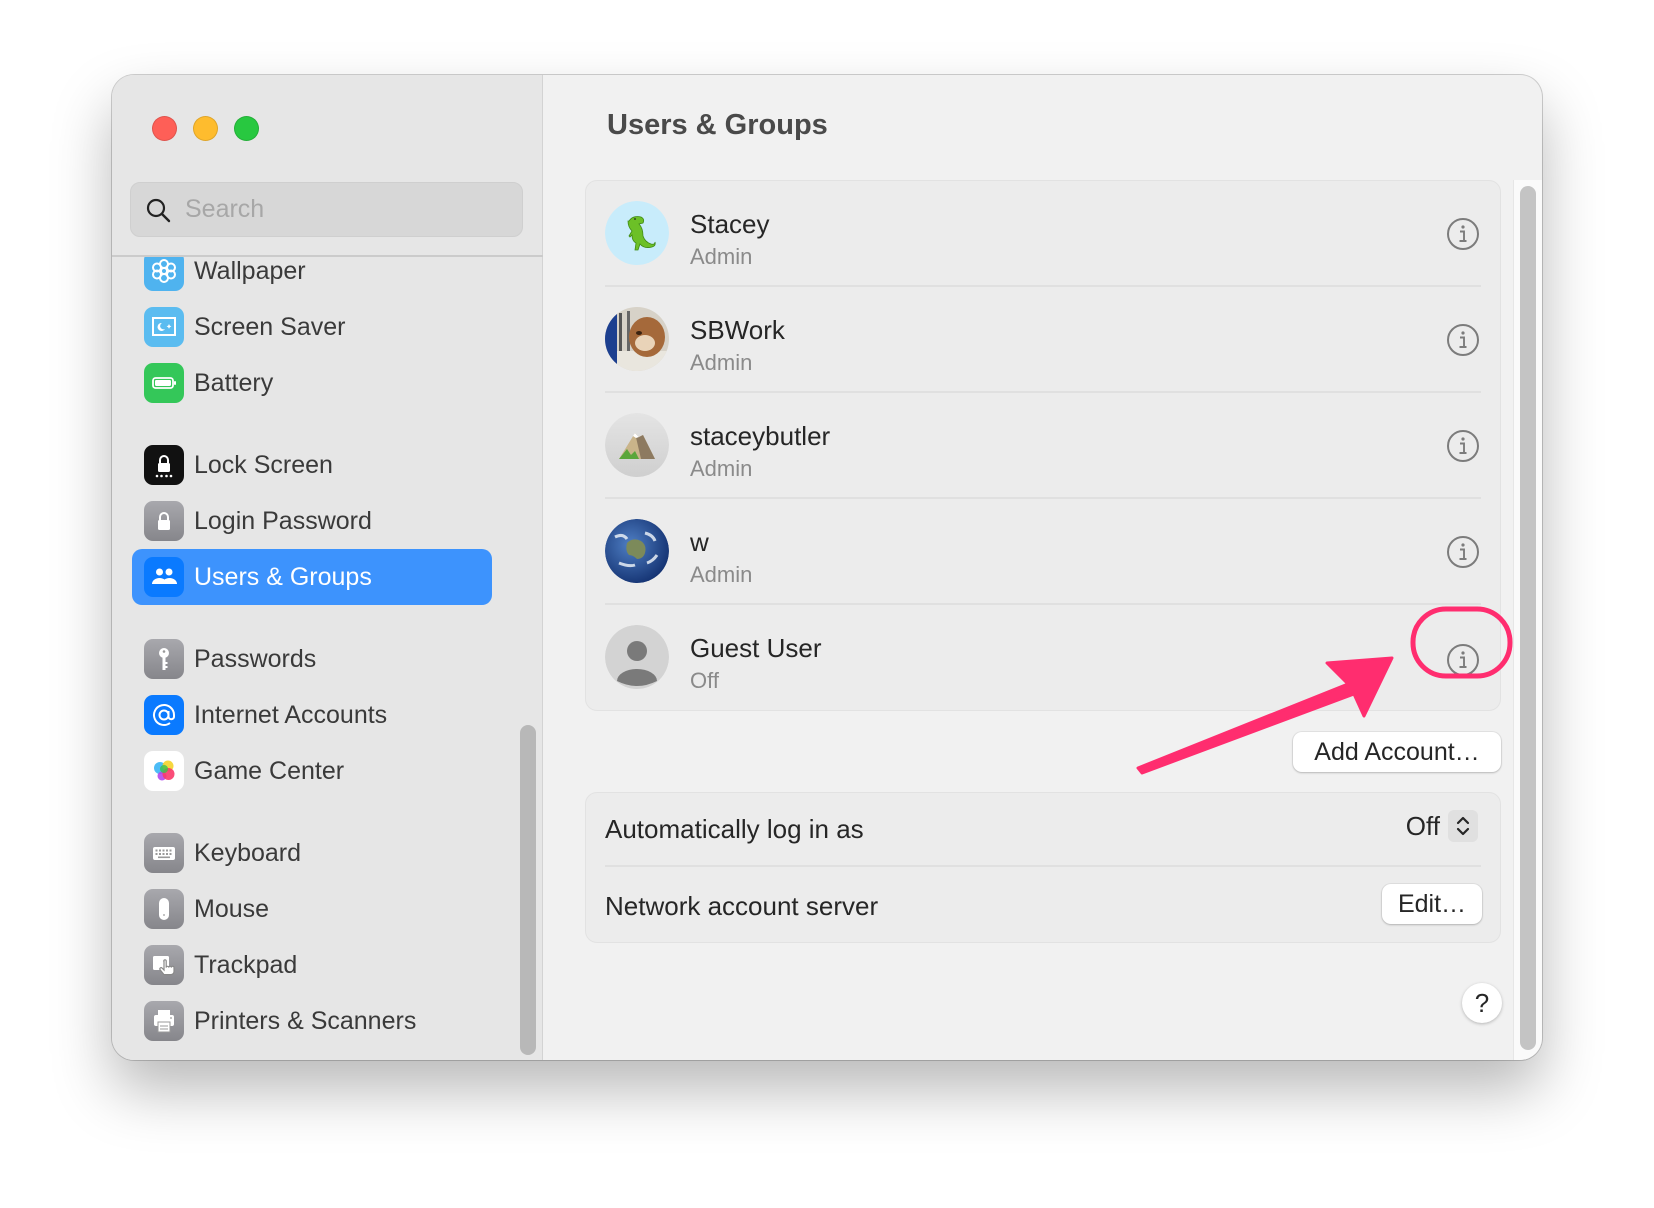 This screenshot has height=1208, width=1654. I want to click on users-icon, so click(164, 577).